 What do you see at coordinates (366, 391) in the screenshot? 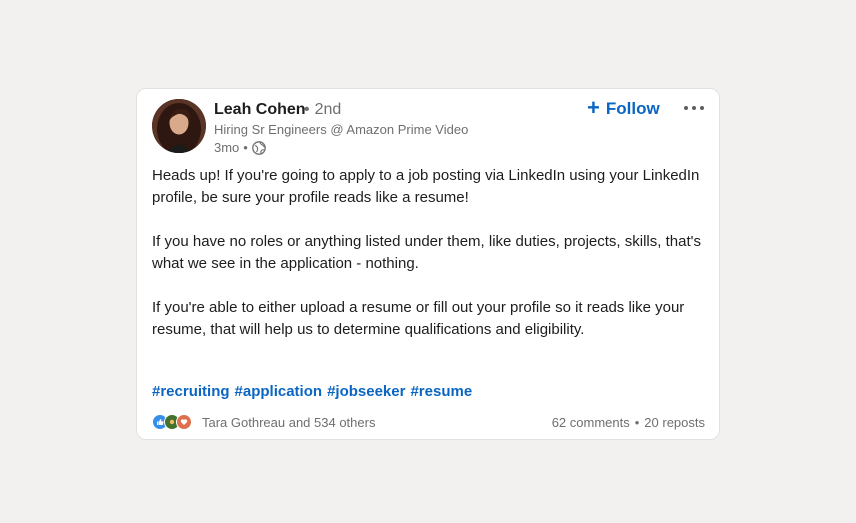
I see `hashtag-jobseeker: #jobseeker` at bounding box center [366, 391].